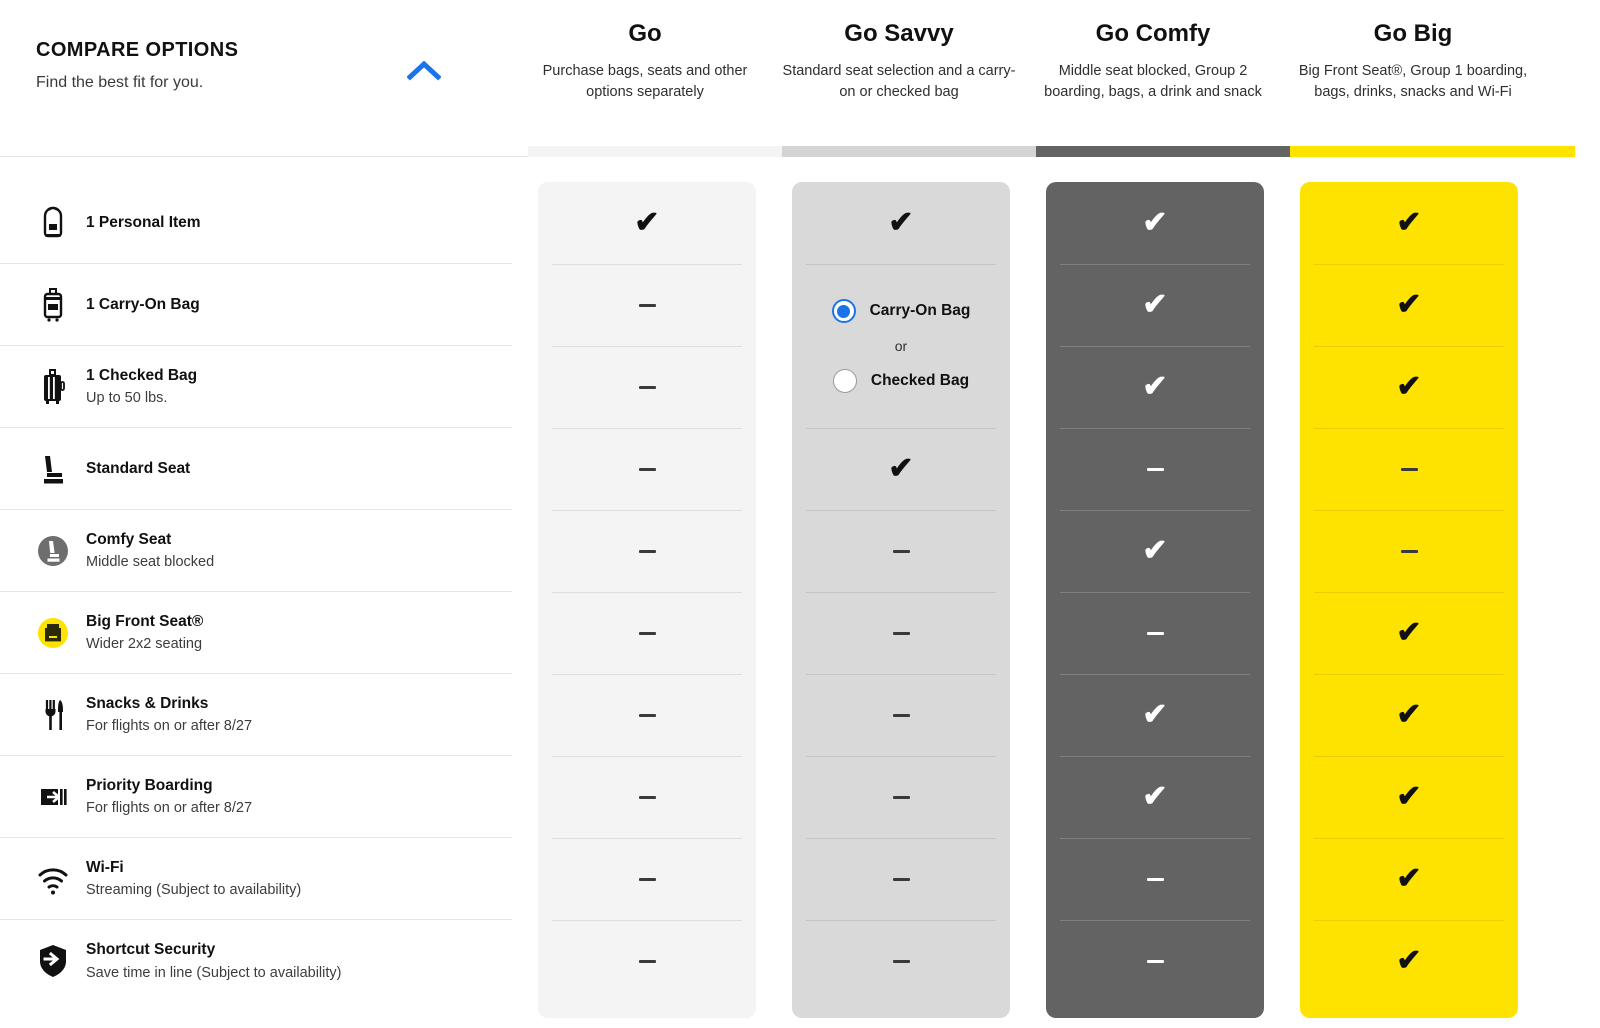  I want to click on feature-title: Big Front Seat®, so click(145, 621).